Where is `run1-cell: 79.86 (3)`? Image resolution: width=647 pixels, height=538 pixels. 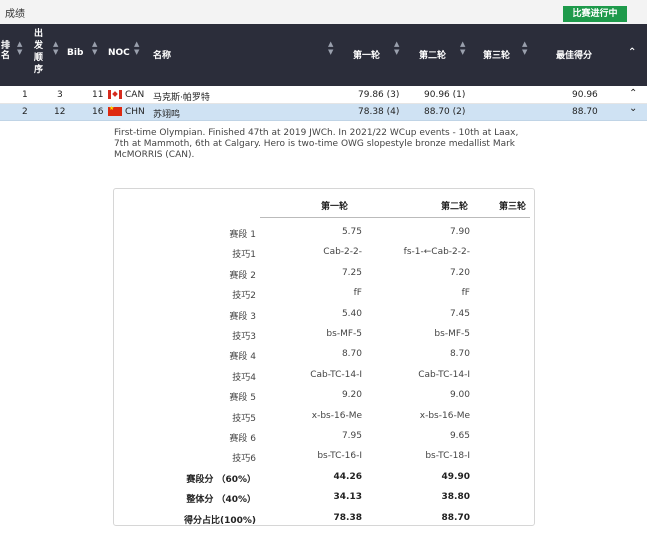 run1-cell: 79.86 (3) is located at coordinates (379, 95).